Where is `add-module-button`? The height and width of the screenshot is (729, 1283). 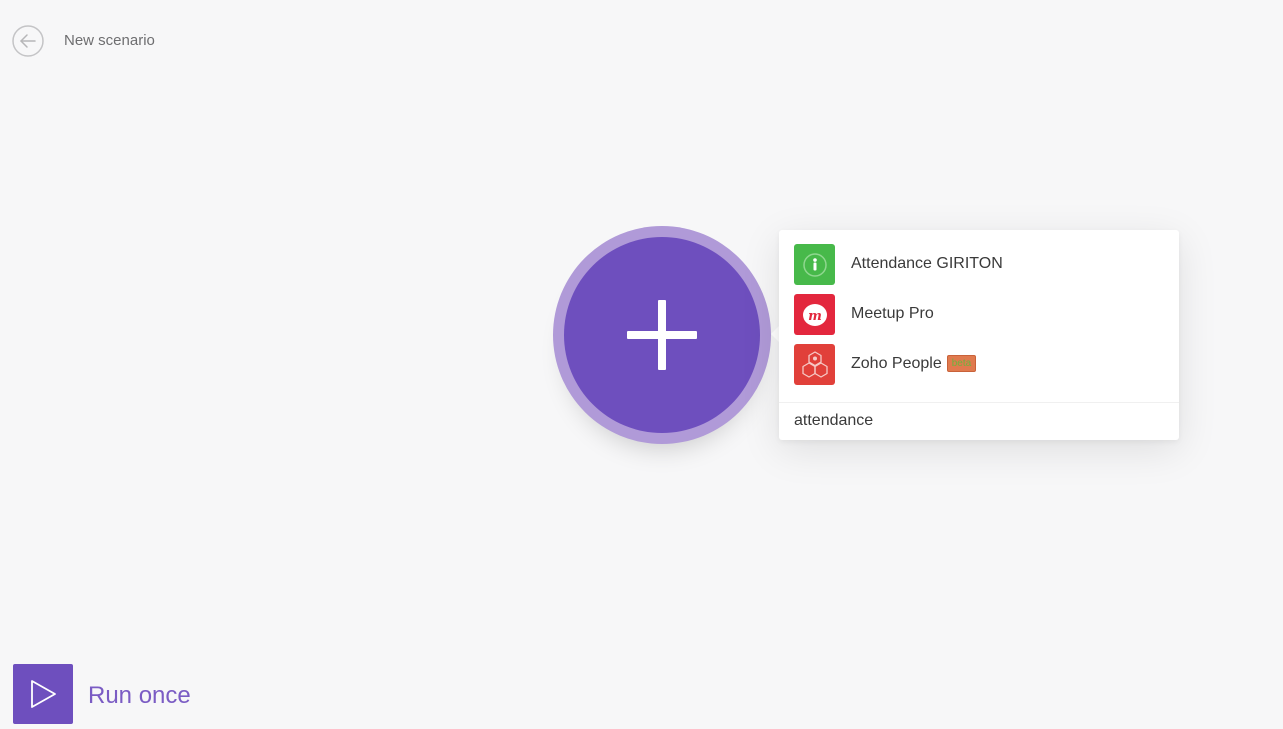
add-module-button is located at coordinates (662, 335).